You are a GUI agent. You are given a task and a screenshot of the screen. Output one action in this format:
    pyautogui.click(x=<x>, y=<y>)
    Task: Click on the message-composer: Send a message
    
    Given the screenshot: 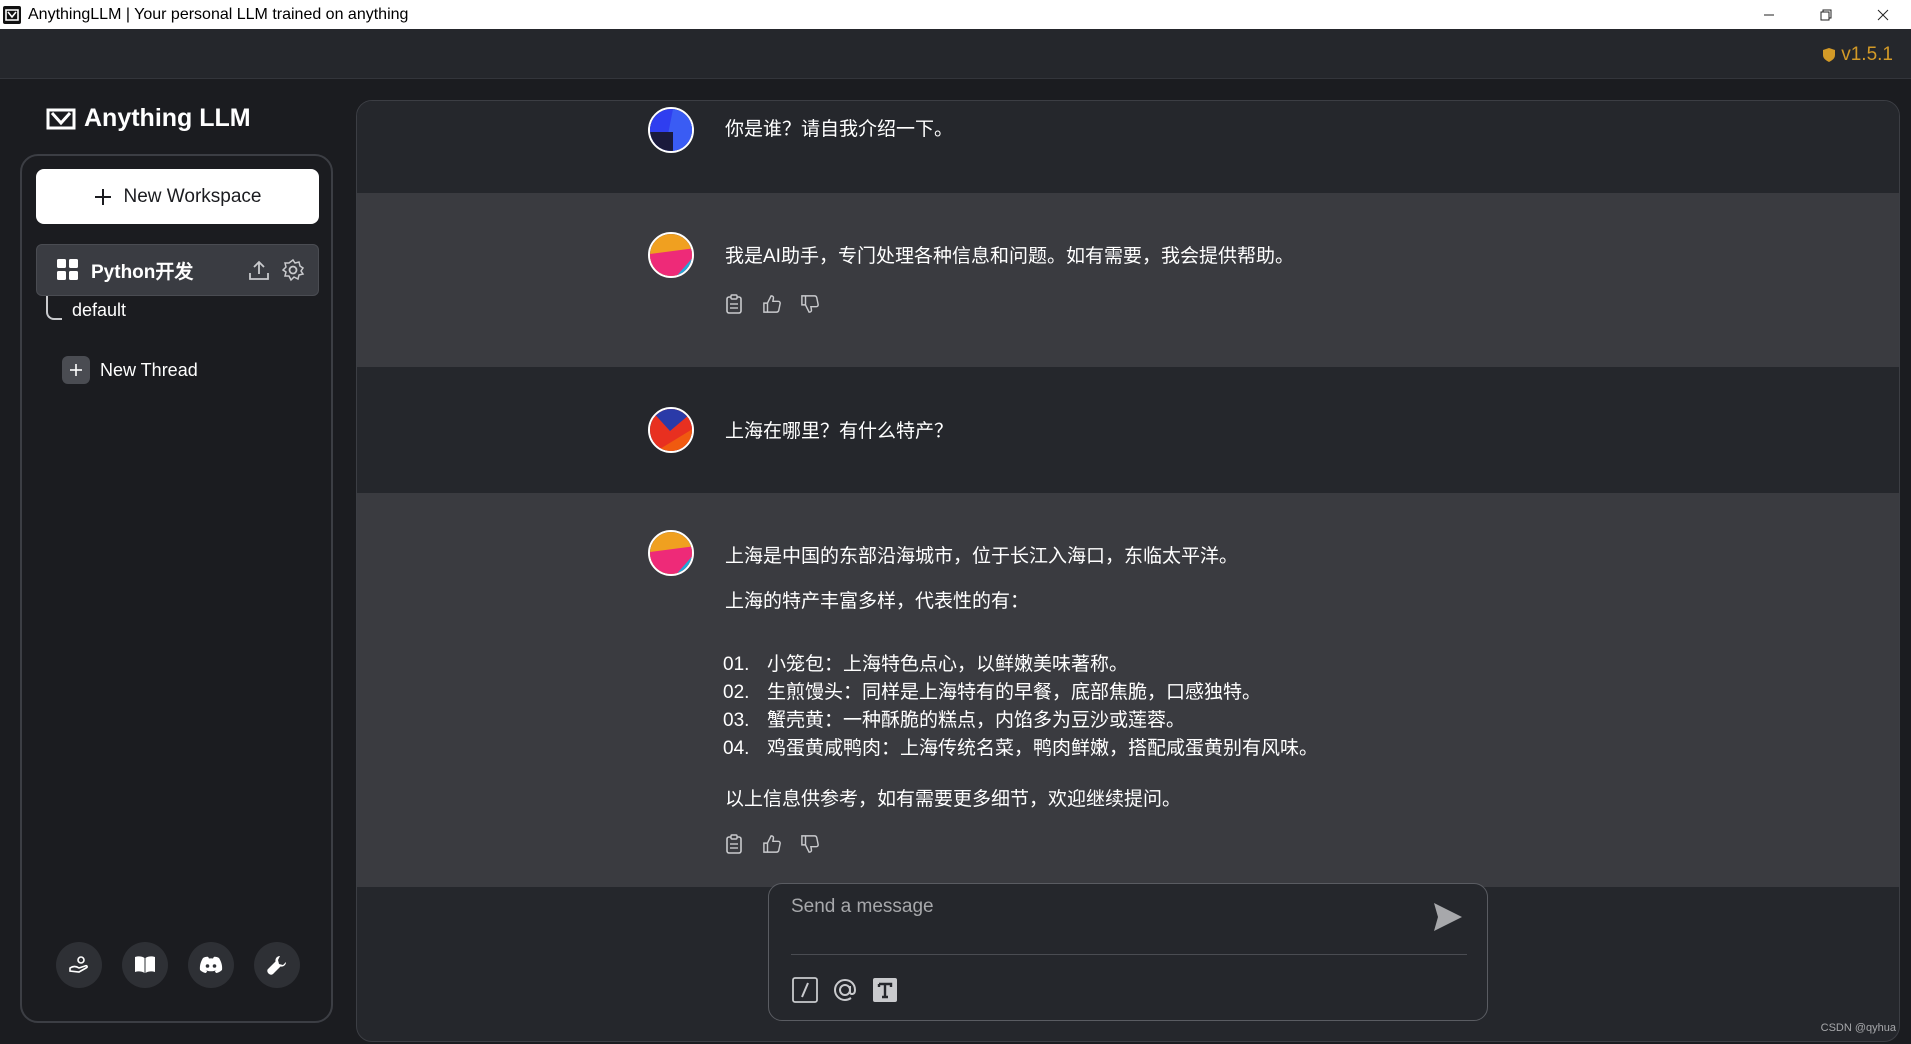 What is the action you would take?
    pyautogui.click(x=1128, y=952)
    